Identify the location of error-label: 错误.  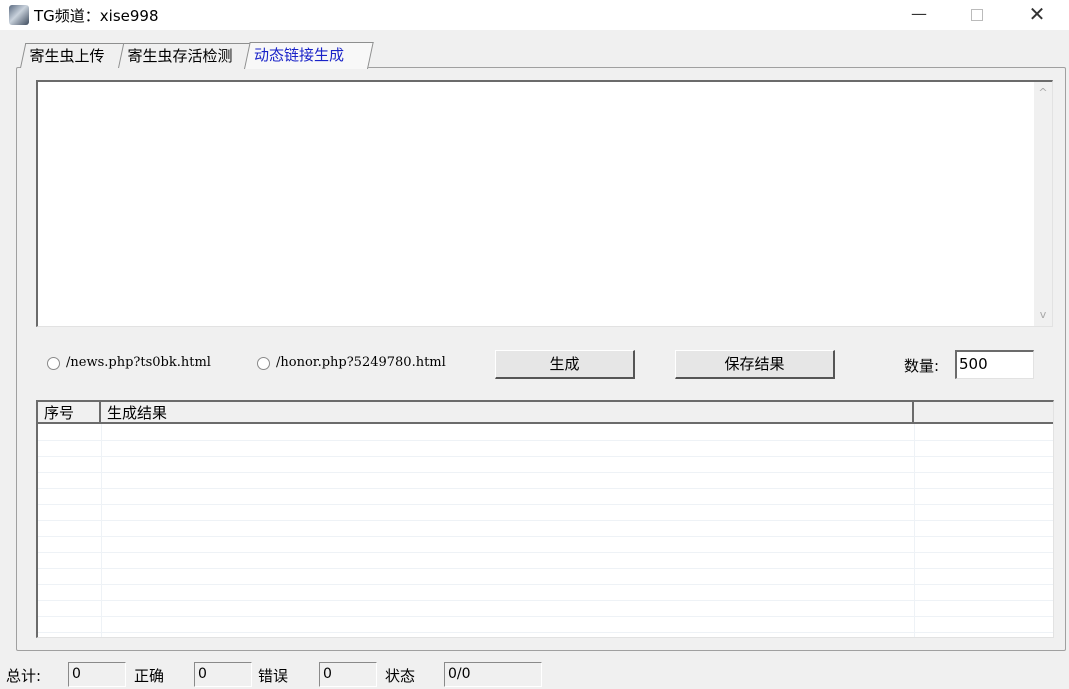
(273, 676).